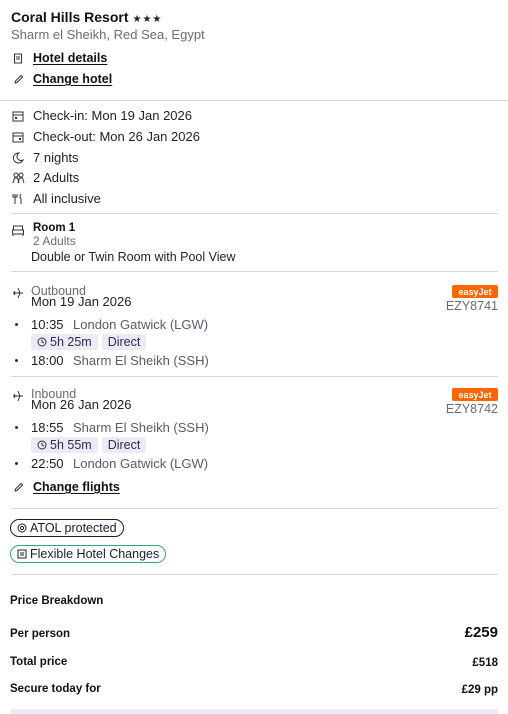  I want to click on checkin-row: Check-in: Mon 19 Jan 2026, so click(101, 115).